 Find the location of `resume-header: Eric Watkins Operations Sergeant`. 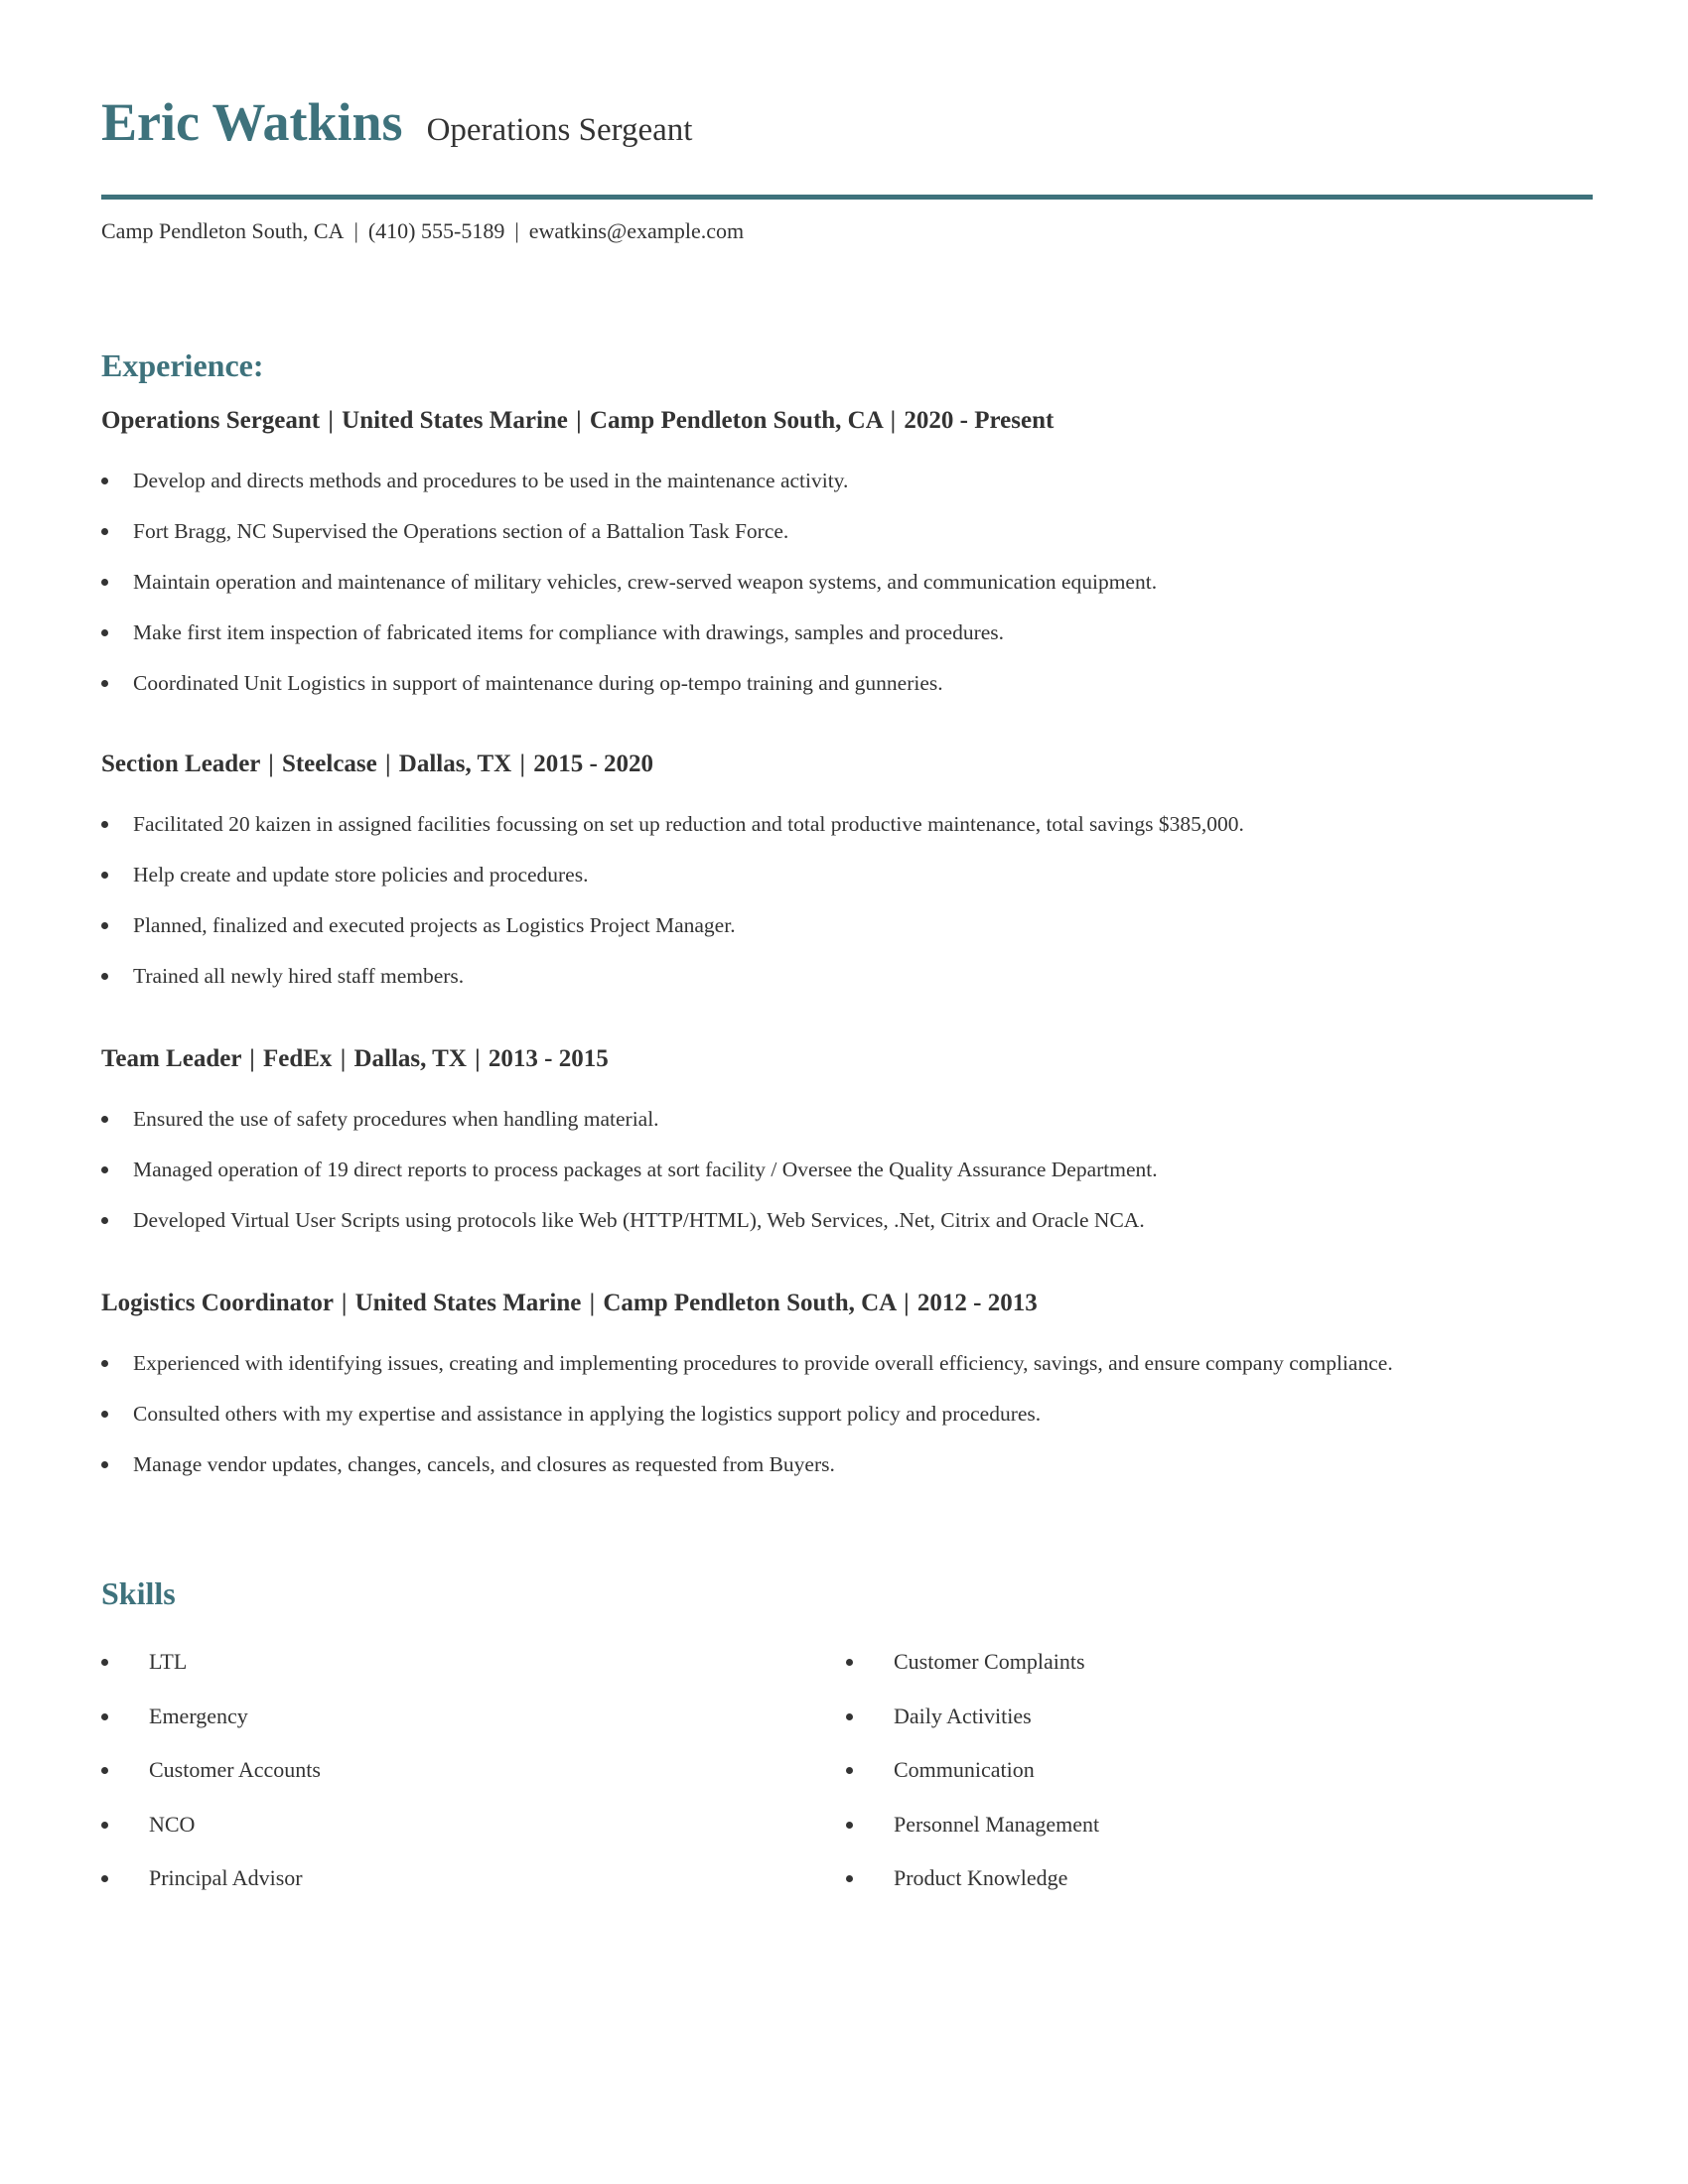

resume-header: Eric Watkins Operations Sergeant is located at coordinates (396, 122).